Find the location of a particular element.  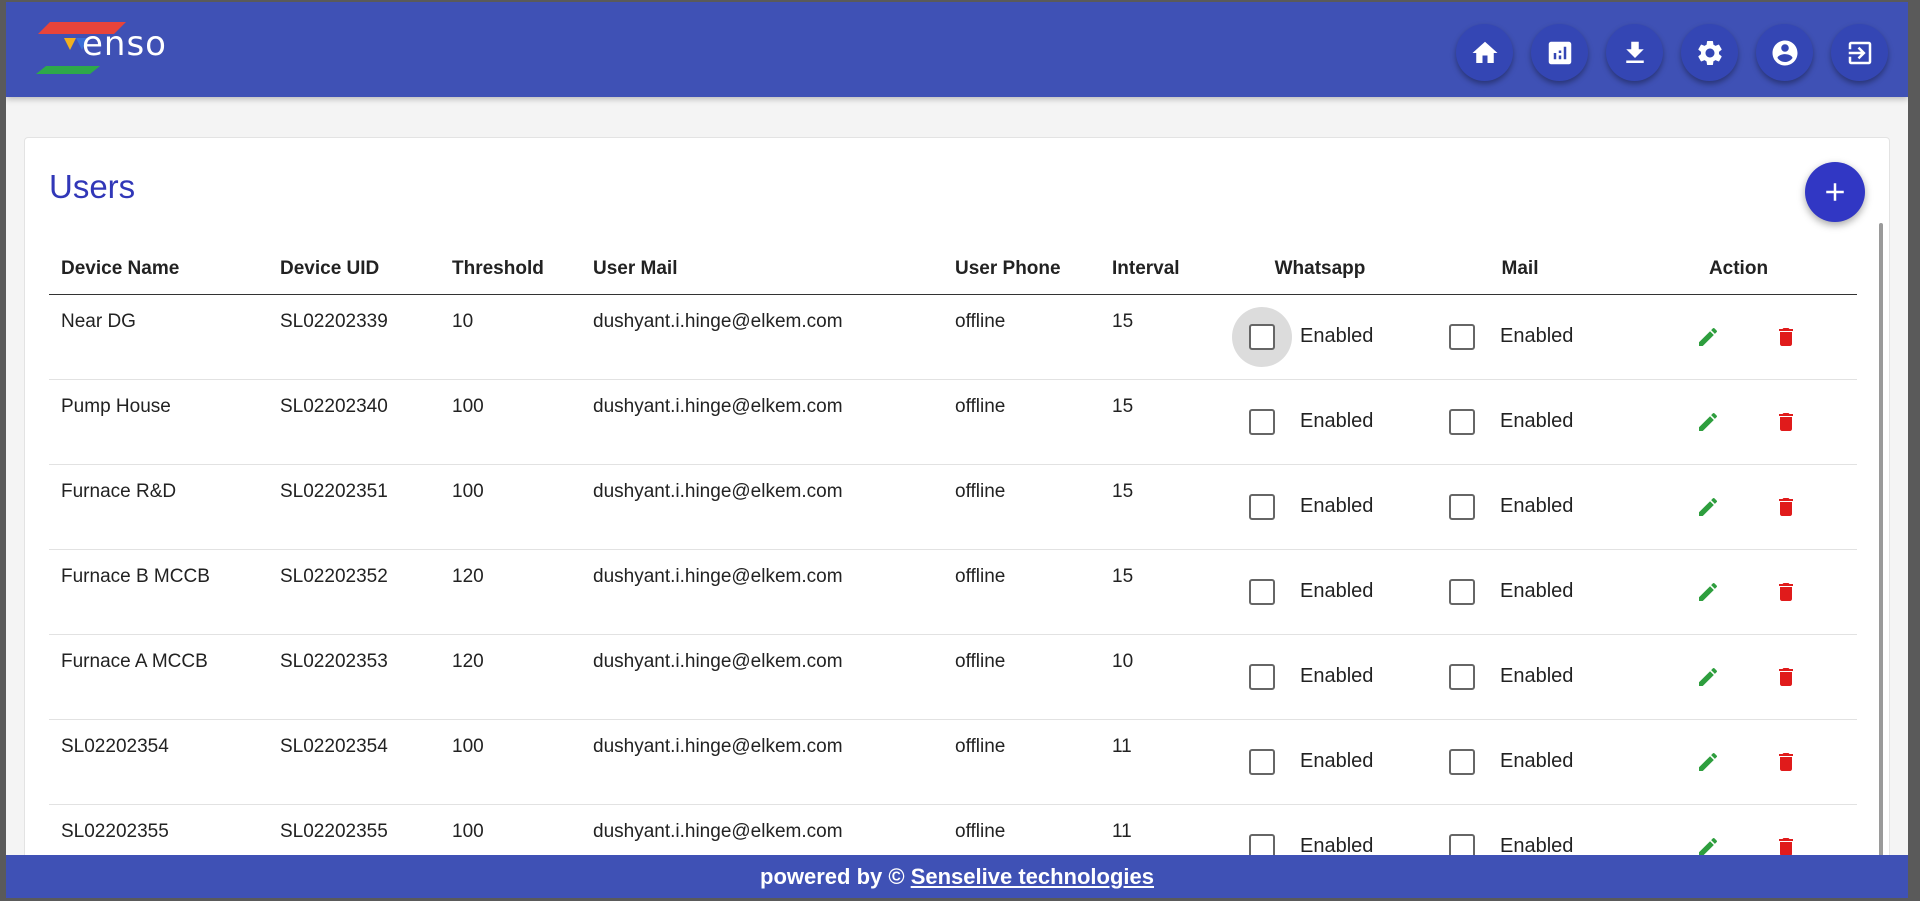

home-button is located at coordinates (1484, 52).